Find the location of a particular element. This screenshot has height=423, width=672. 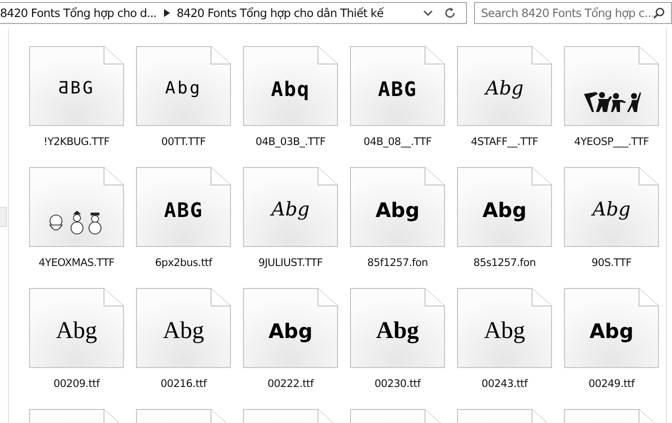

file-name: 00209.ttf is located at coordinates (77, 384).